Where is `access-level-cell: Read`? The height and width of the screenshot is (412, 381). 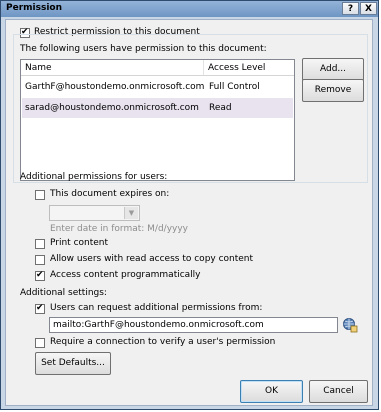
access-level-cell: Read is located at coordinates (220, 108).